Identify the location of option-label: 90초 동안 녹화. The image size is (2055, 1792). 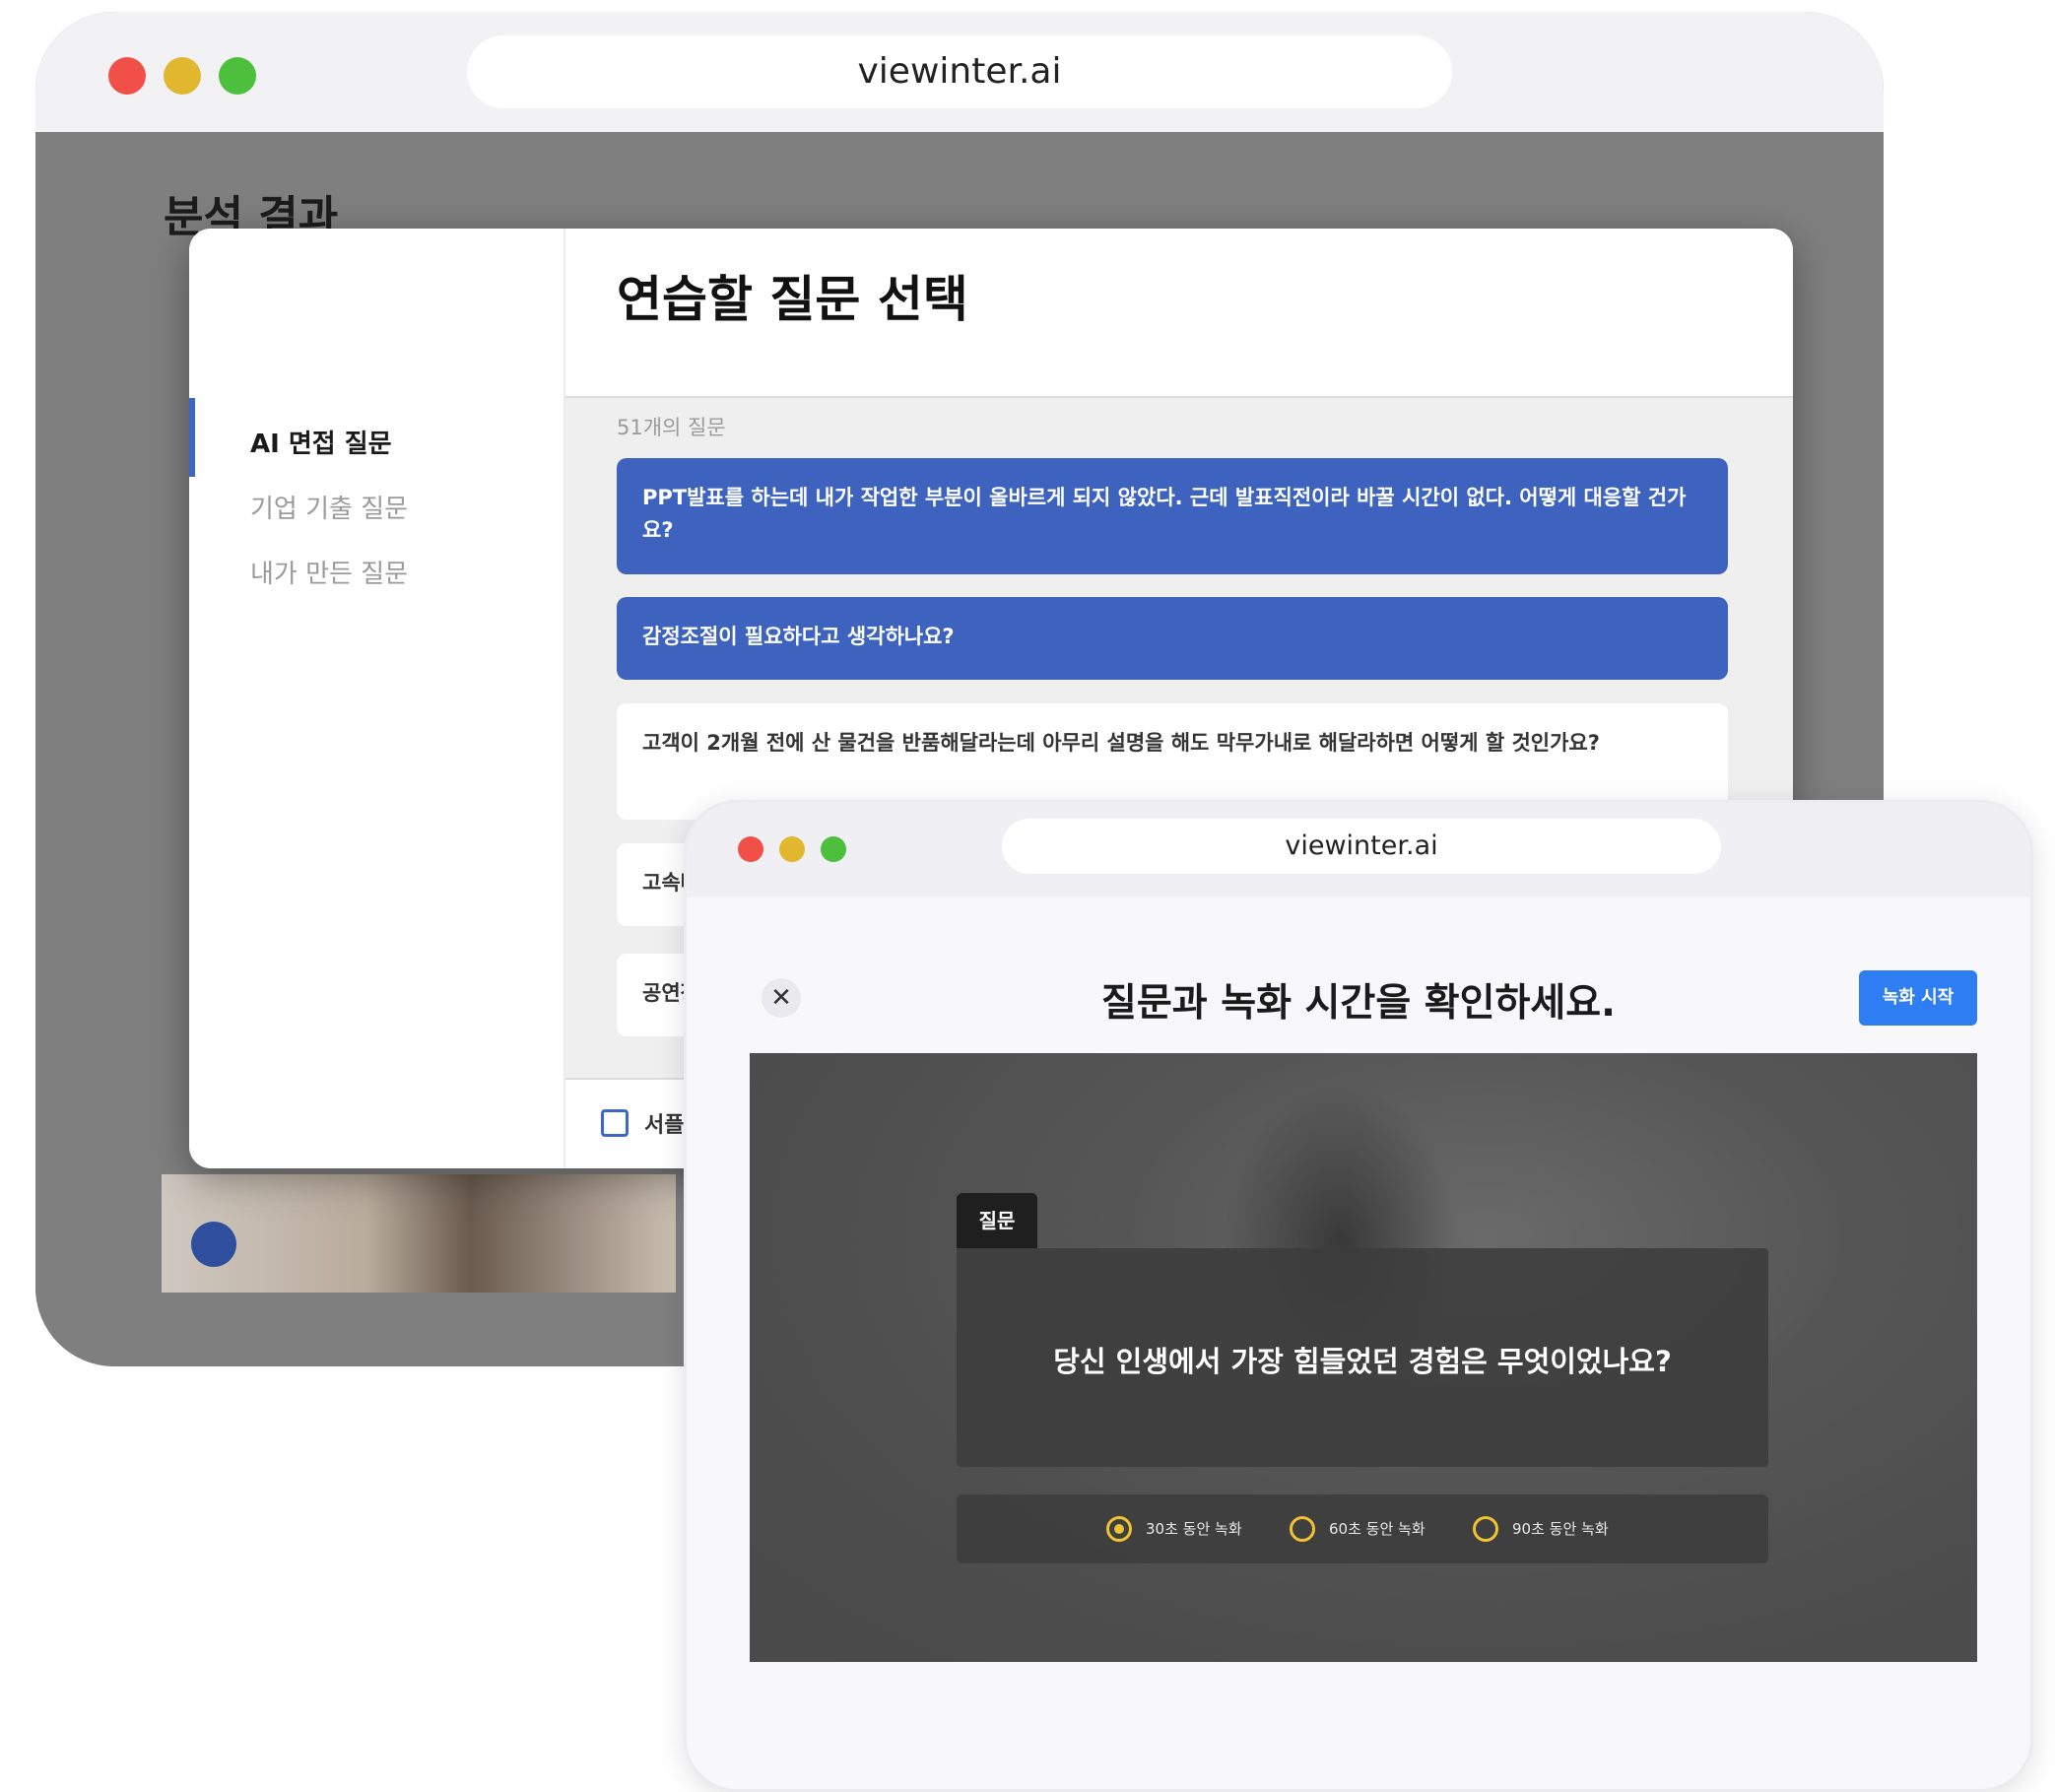
(1560, 1529).